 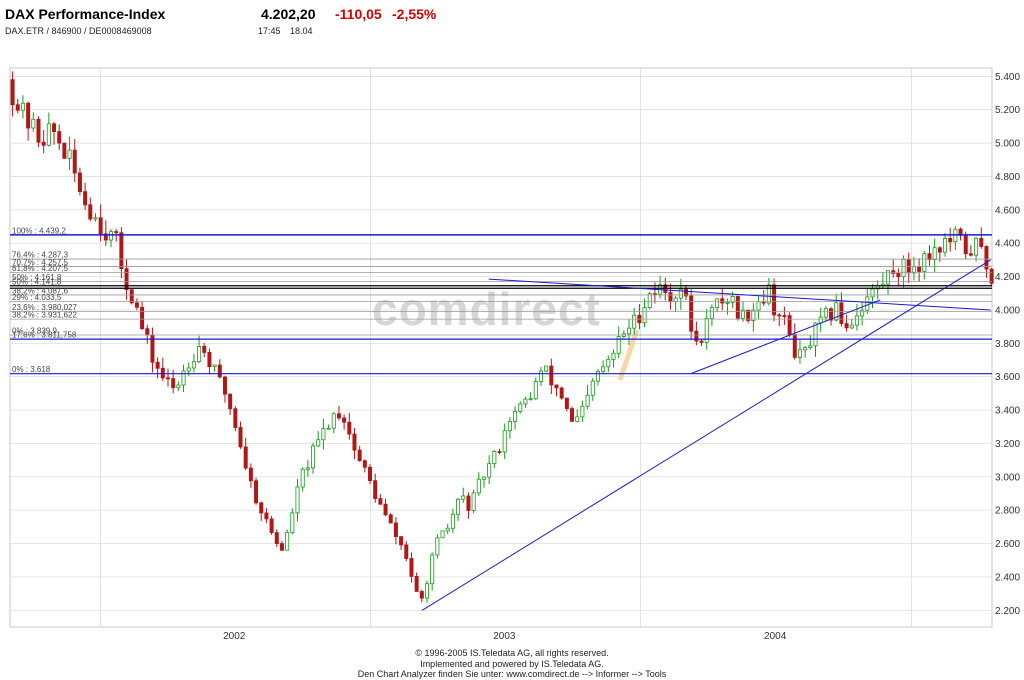 What do you see at coordinates (78, 31) in the screenshot?
I see `index-identifiers: DAX.ETR / 846900 / DE0008469008` at bounding box center [78, 31].